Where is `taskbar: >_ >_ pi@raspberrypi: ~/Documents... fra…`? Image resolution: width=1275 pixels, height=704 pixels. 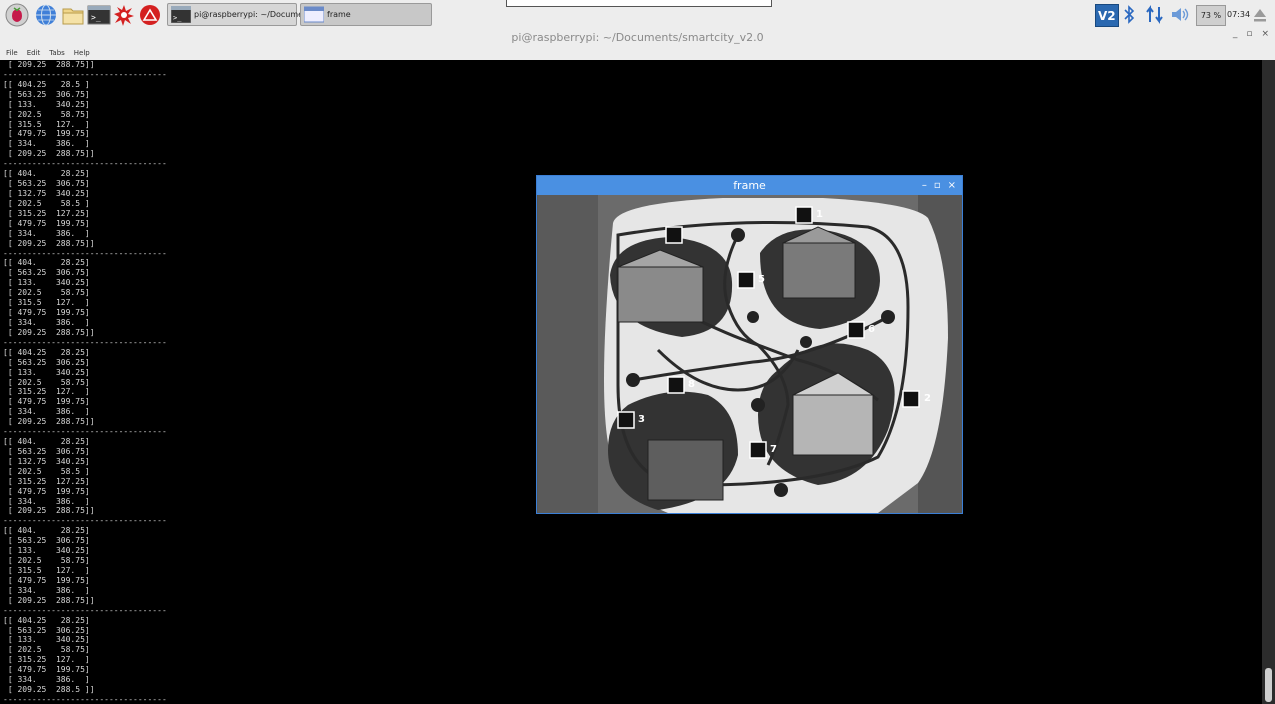 taskbar: >_ >_ pi@raspberrypi: ~/Documents... fra… is located at coordinates (637, 15).